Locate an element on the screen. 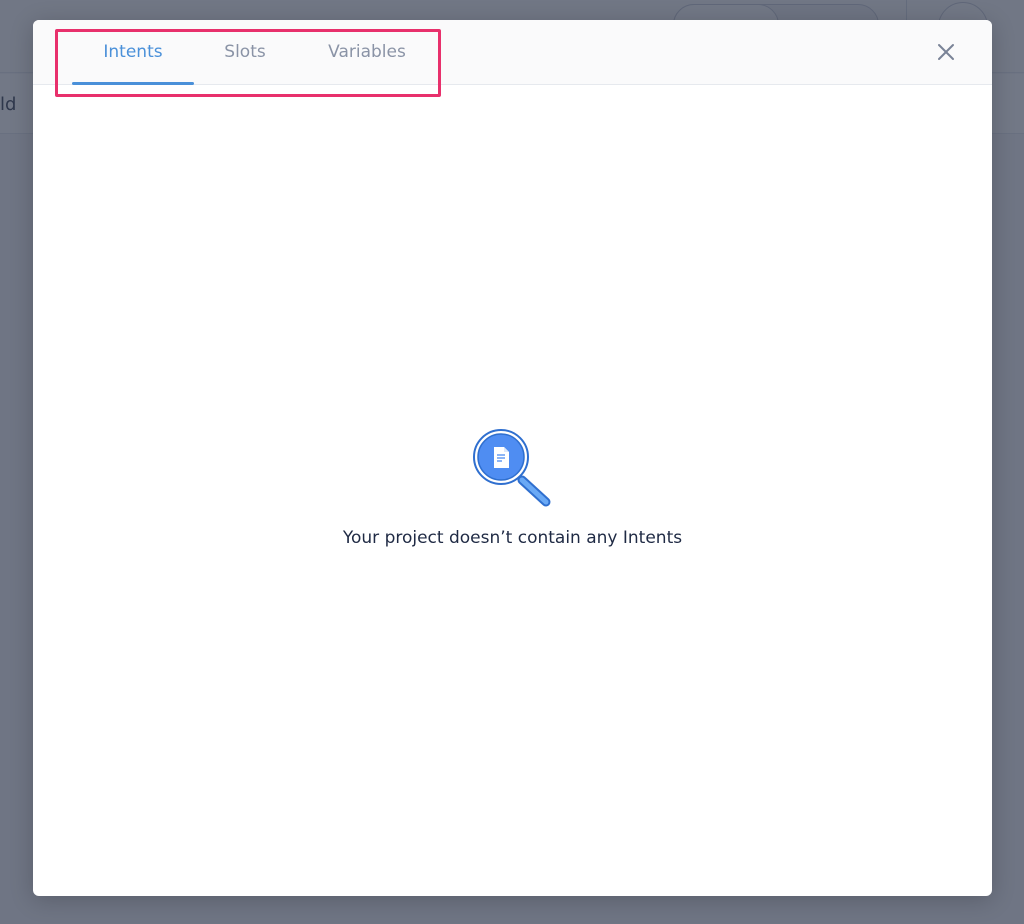 The image size is (1024, 924). search-document-icon is located at coordinates (513, 469).